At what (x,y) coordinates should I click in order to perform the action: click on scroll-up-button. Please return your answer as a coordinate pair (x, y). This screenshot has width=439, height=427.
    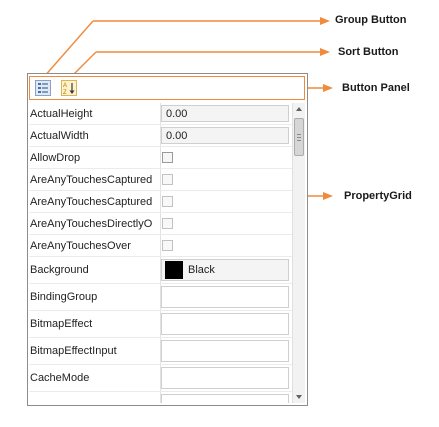
    Looking at the image, I should click on (299, 109).